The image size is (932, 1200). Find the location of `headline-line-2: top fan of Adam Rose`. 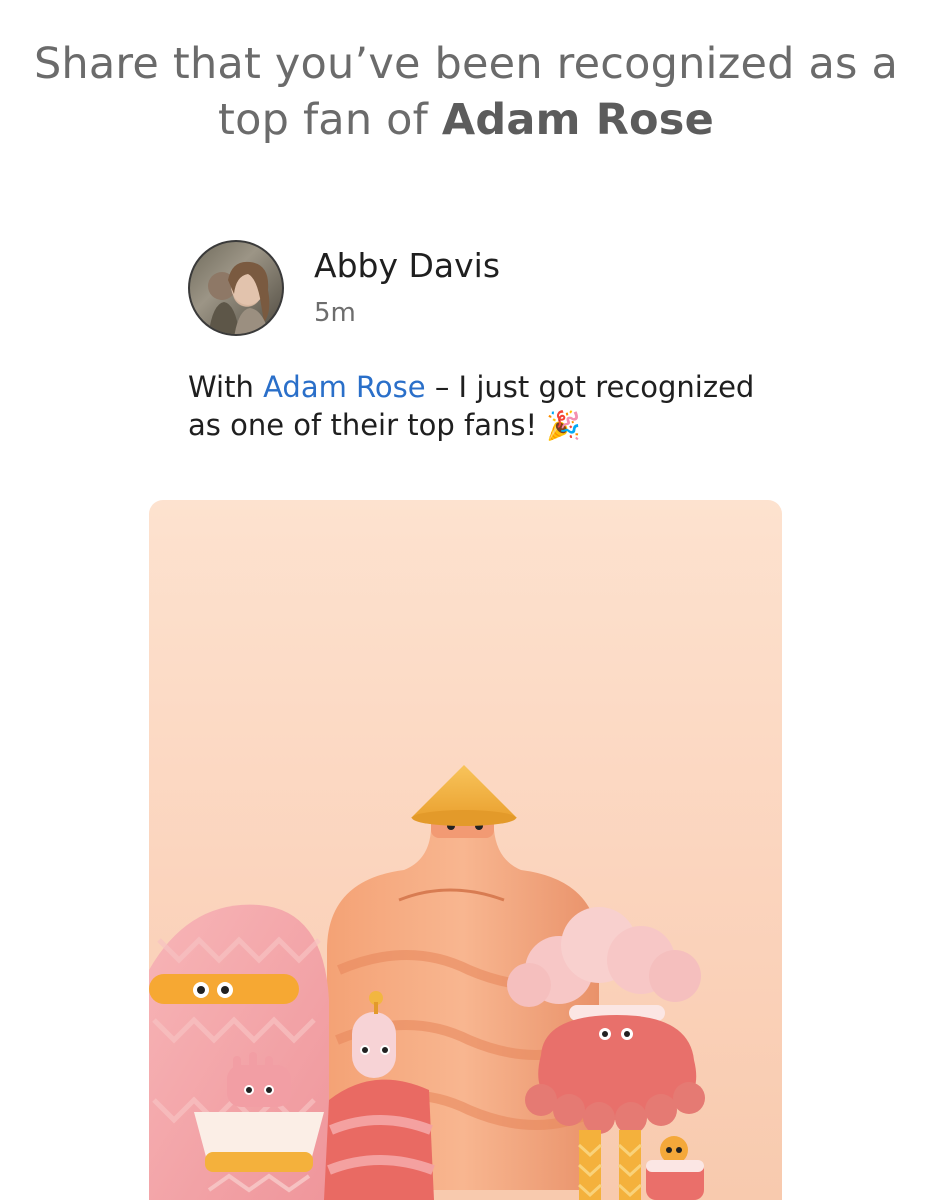

headline-line-2: top fan of Adam Rose is located at coordinates (466, 120).